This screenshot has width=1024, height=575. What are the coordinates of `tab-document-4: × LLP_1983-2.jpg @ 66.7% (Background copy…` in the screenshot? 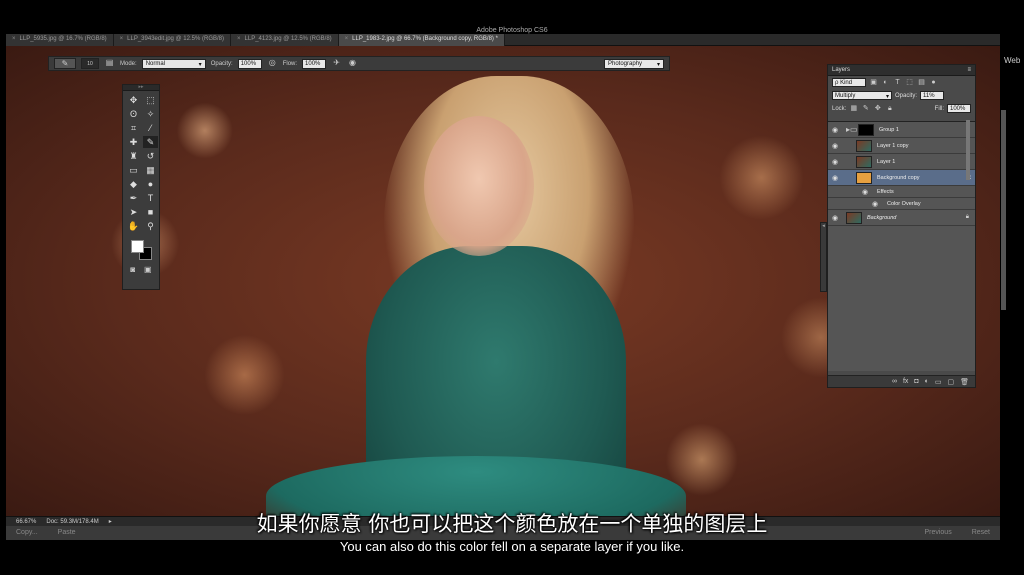 It's located at (421, 40).